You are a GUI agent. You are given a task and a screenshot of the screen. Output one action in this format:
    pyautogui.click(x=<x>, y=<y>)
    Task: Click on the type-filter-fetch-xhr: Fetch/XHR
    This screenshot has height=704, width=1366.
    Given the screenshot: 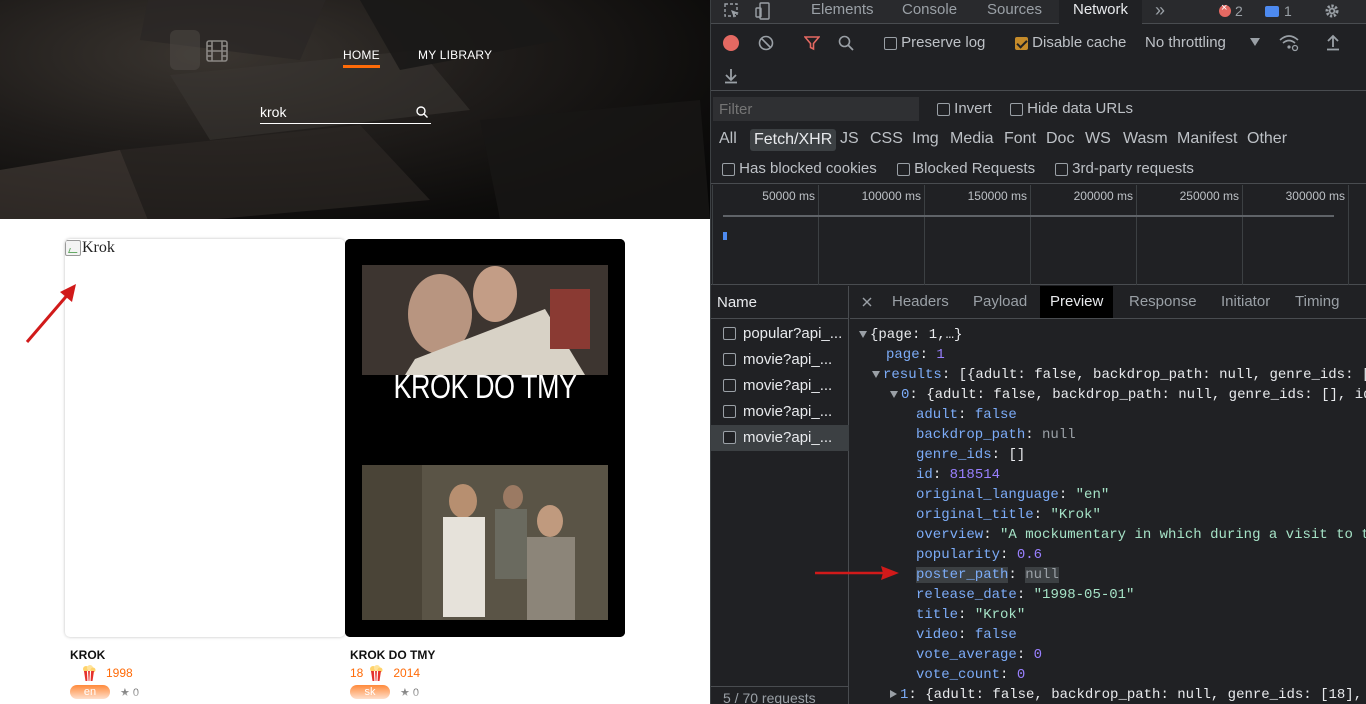 What is the action you would take?
    pyautogui.click(x=793, y=140)
    